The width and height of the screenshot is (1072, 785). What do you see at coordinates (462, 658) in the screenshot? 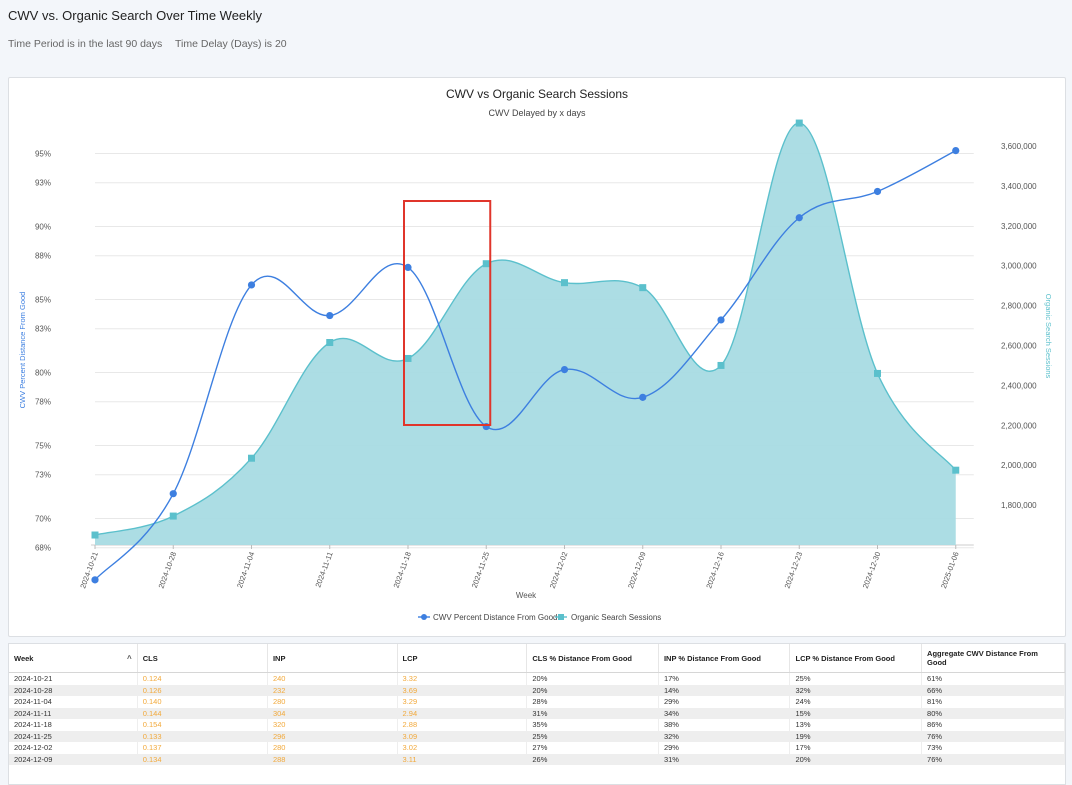
I see `column-header: LCP` at bounding box center [462, 658].